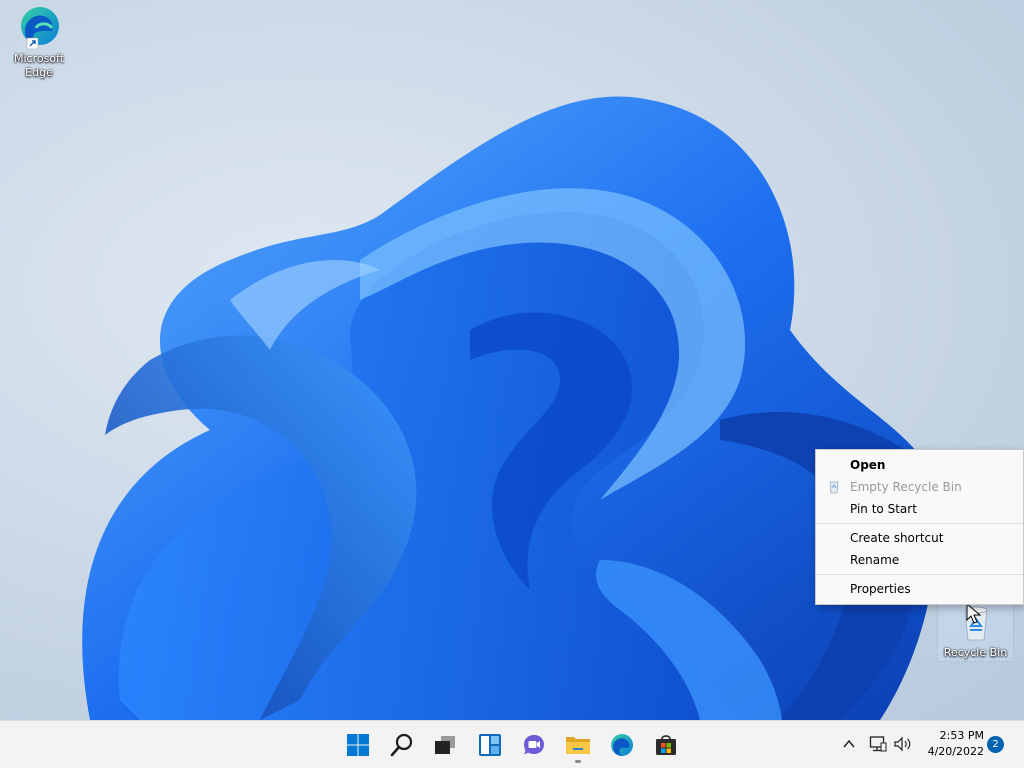 The height and width of the screenshot is (768, 1024). I want to click on taskbar-clock: 2:53 PM 4/20/2022, so click(951, 744).